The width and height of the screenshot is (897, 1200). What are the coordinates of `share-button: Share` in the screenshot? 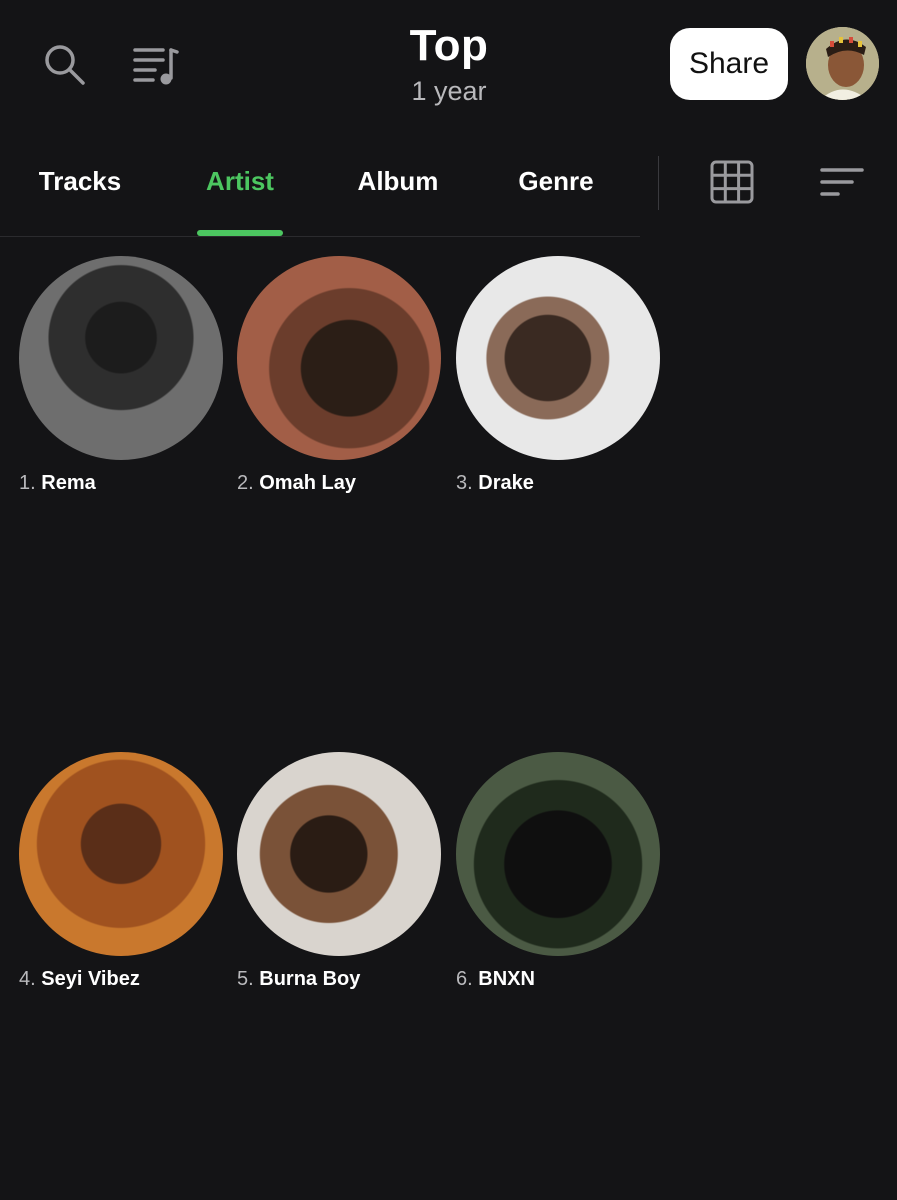 It's located at (729, 64).